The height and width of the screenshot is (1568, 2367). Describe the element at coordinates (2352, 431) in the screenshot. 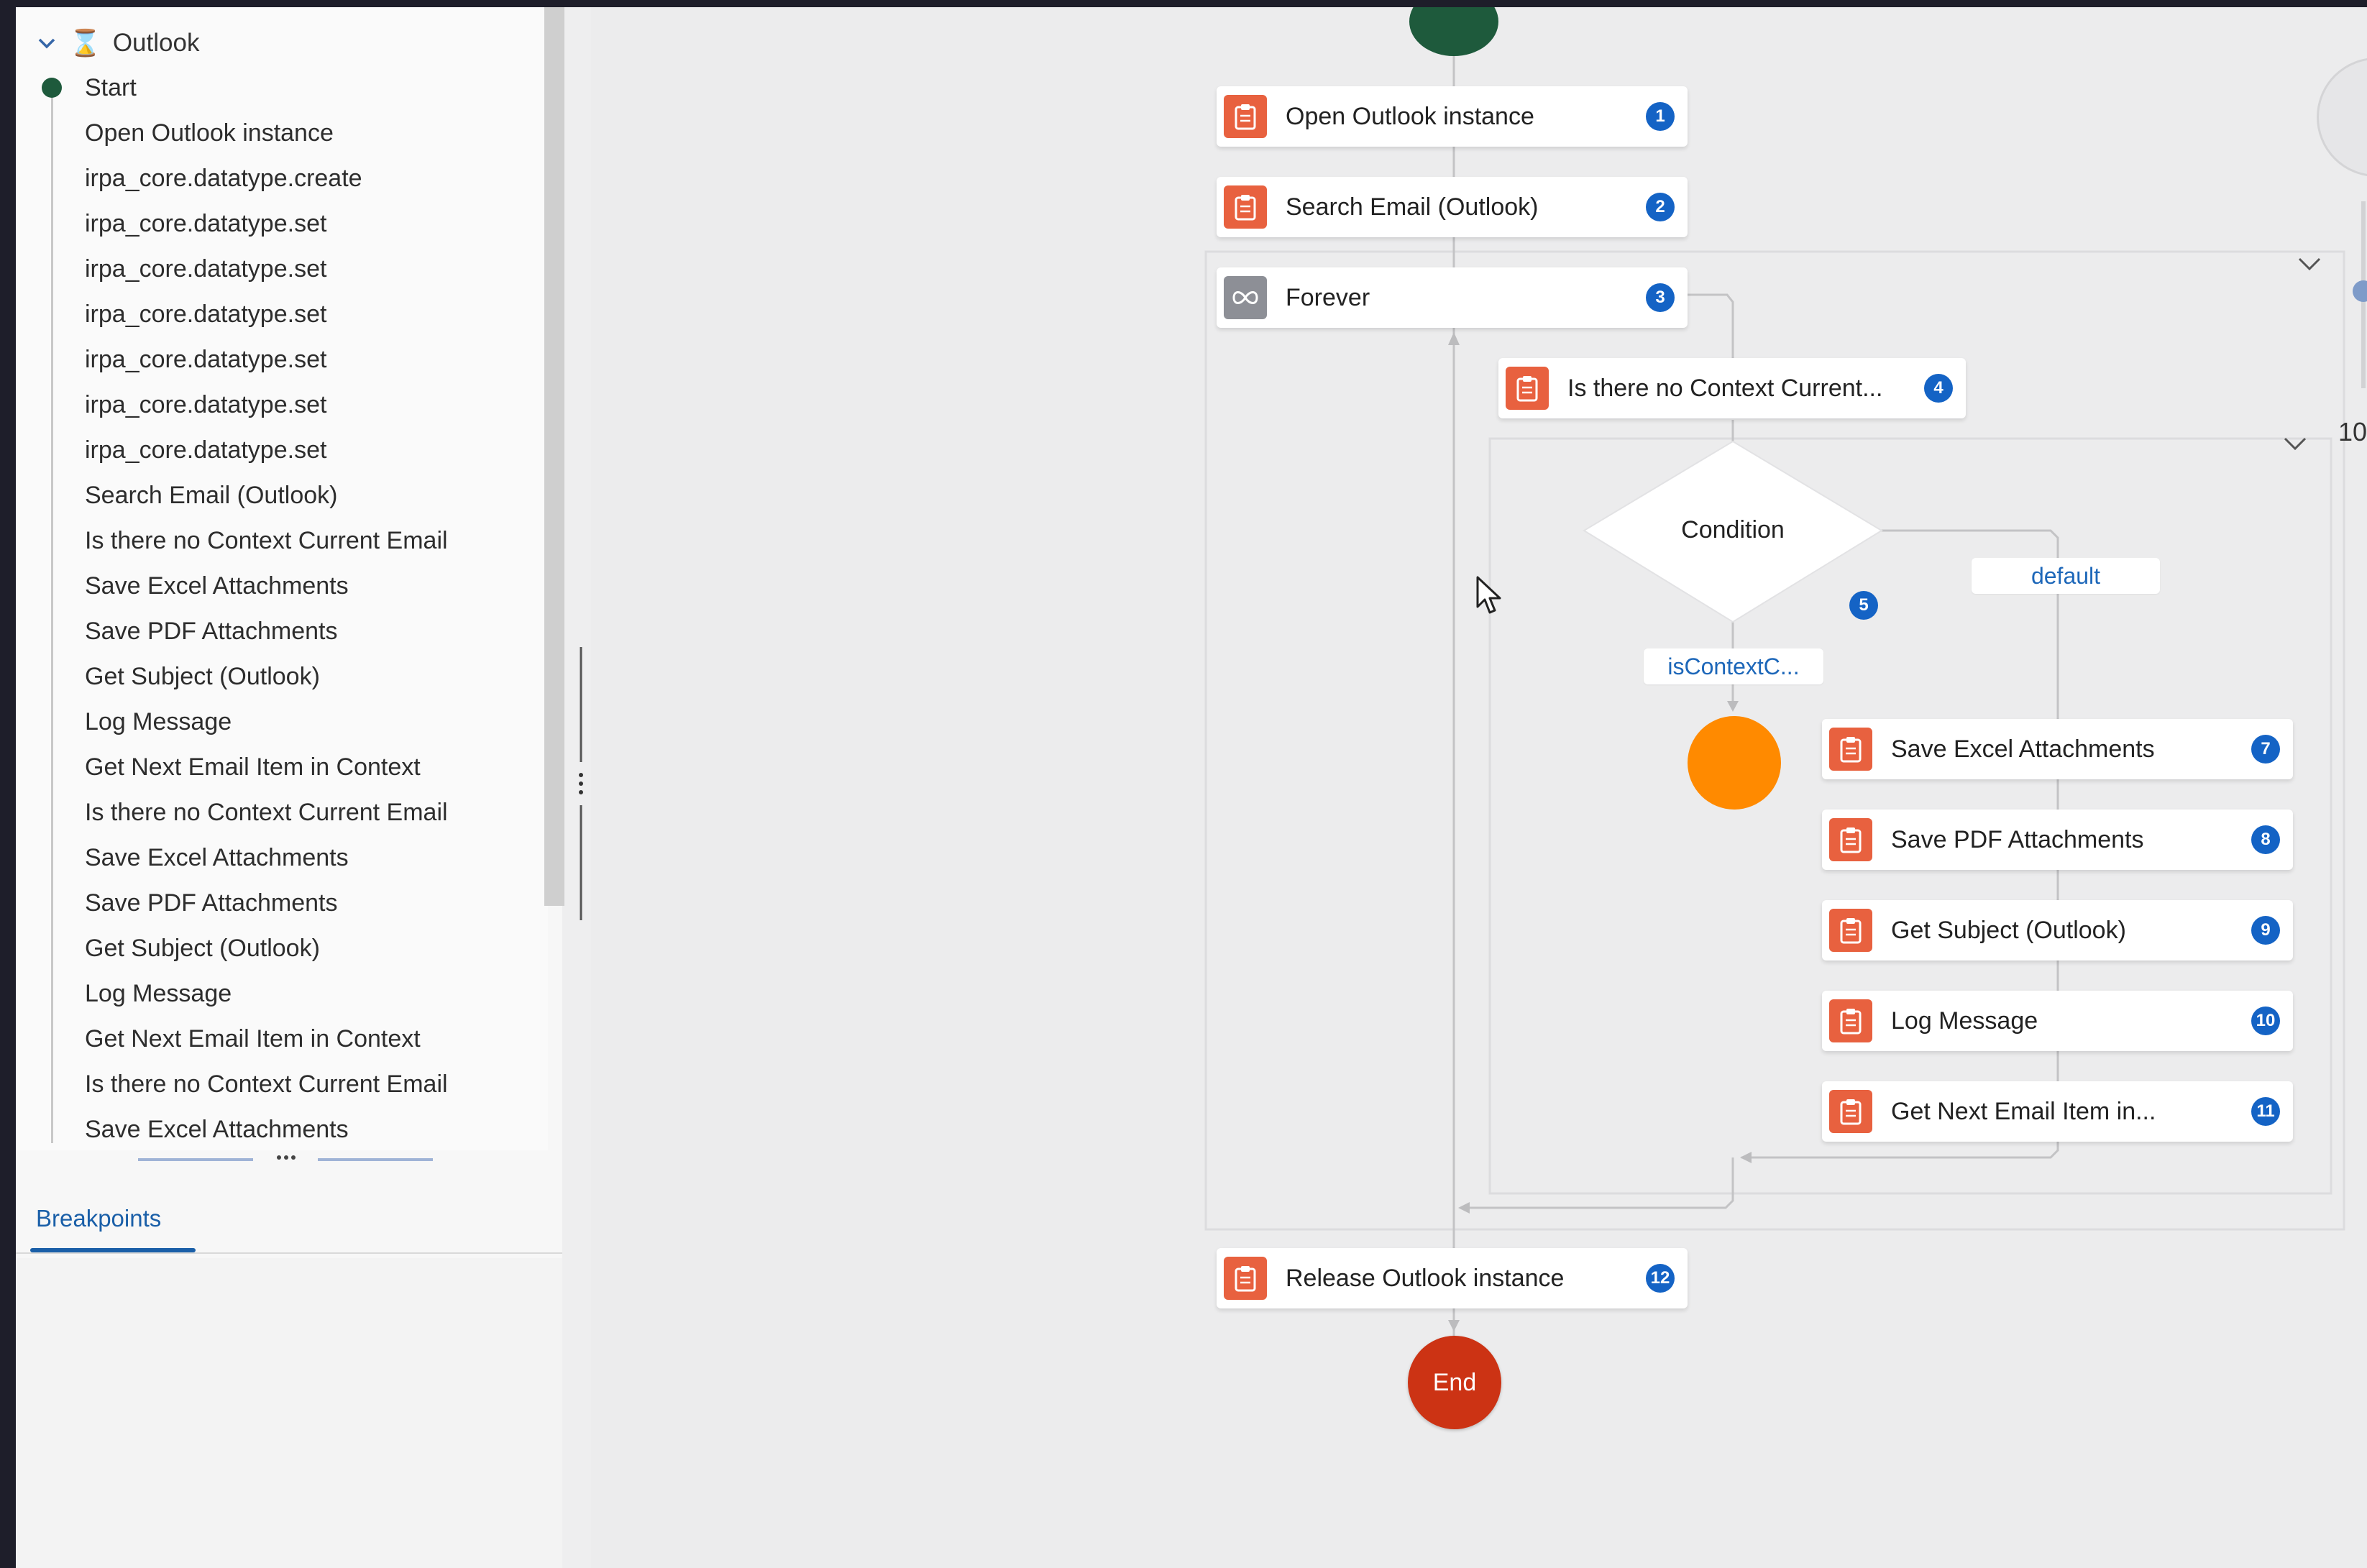

I see `zoom-level: 100` at that location.